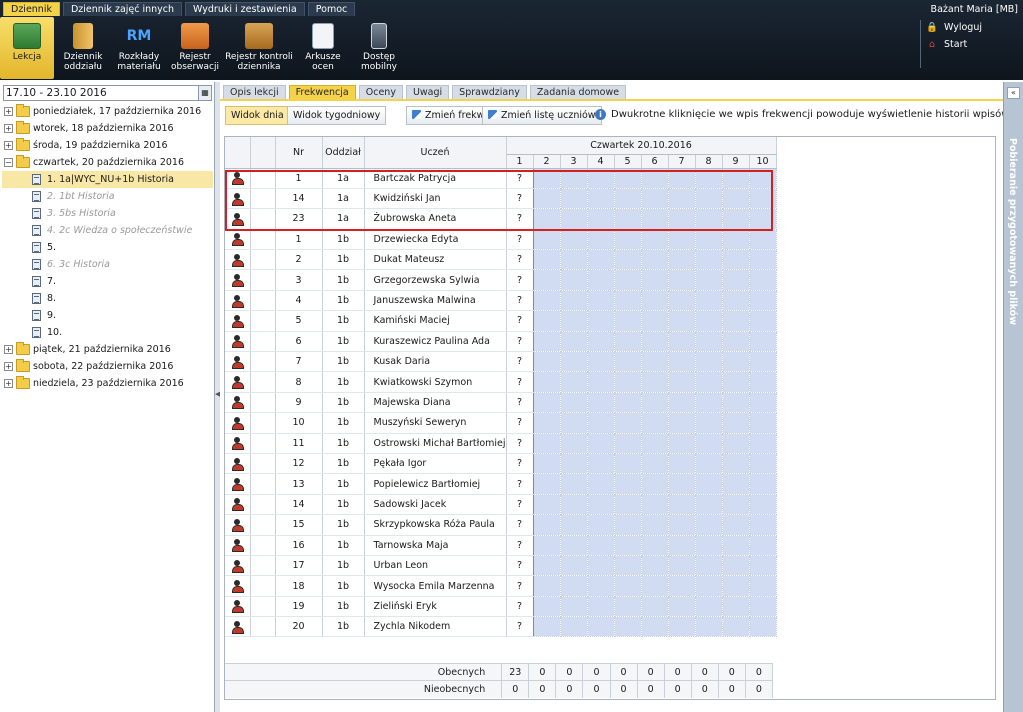 This screenshot has height=712, width=1023. I want to click on tree-lesson: 4. 2c Wiedza o społeczeństwie, so click(107, 230).